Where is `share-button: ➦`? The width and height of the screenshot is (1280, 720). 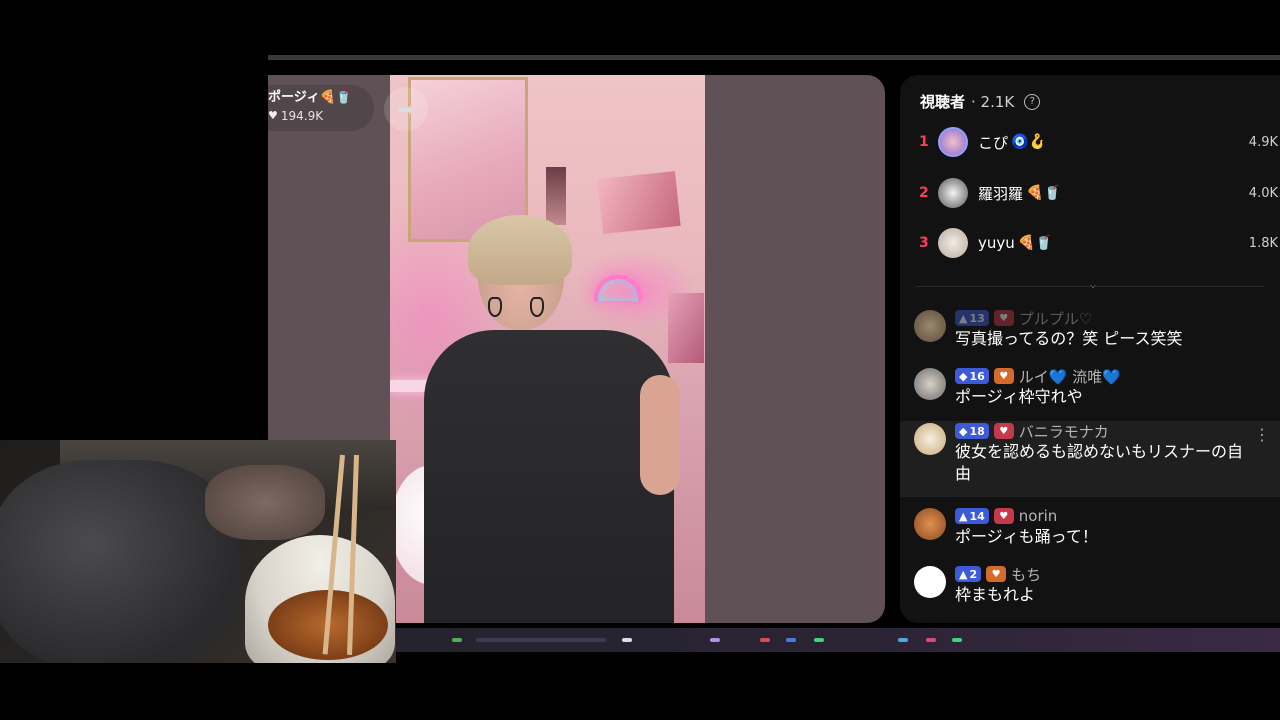 share-button: ➦ is located at coordinates (406, 109).